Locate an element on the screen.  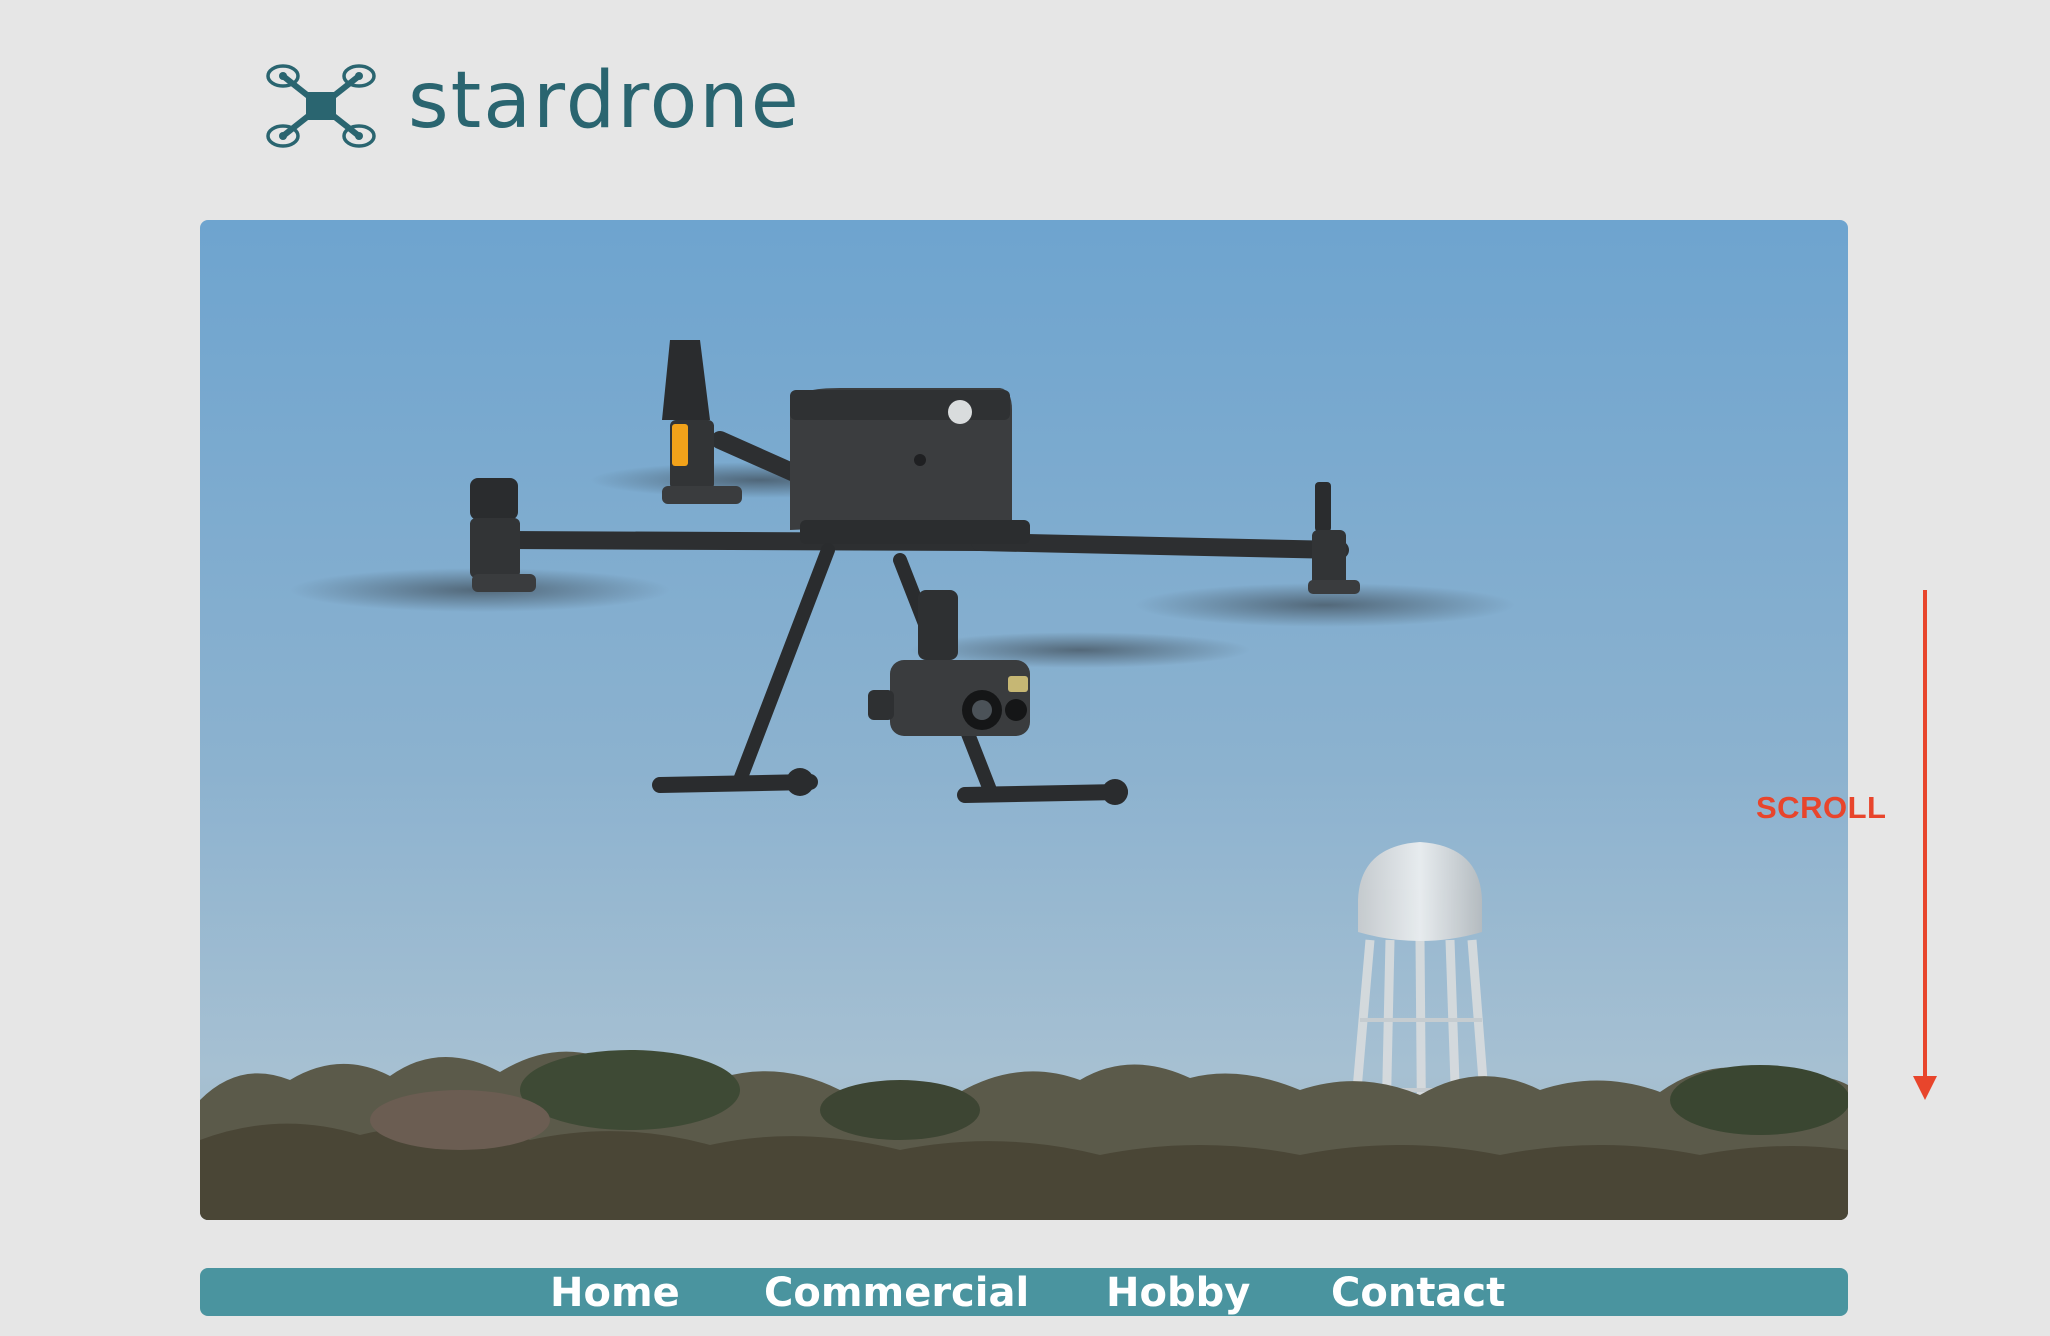
down-arrow-icon is located at coordinates (1925, 845).